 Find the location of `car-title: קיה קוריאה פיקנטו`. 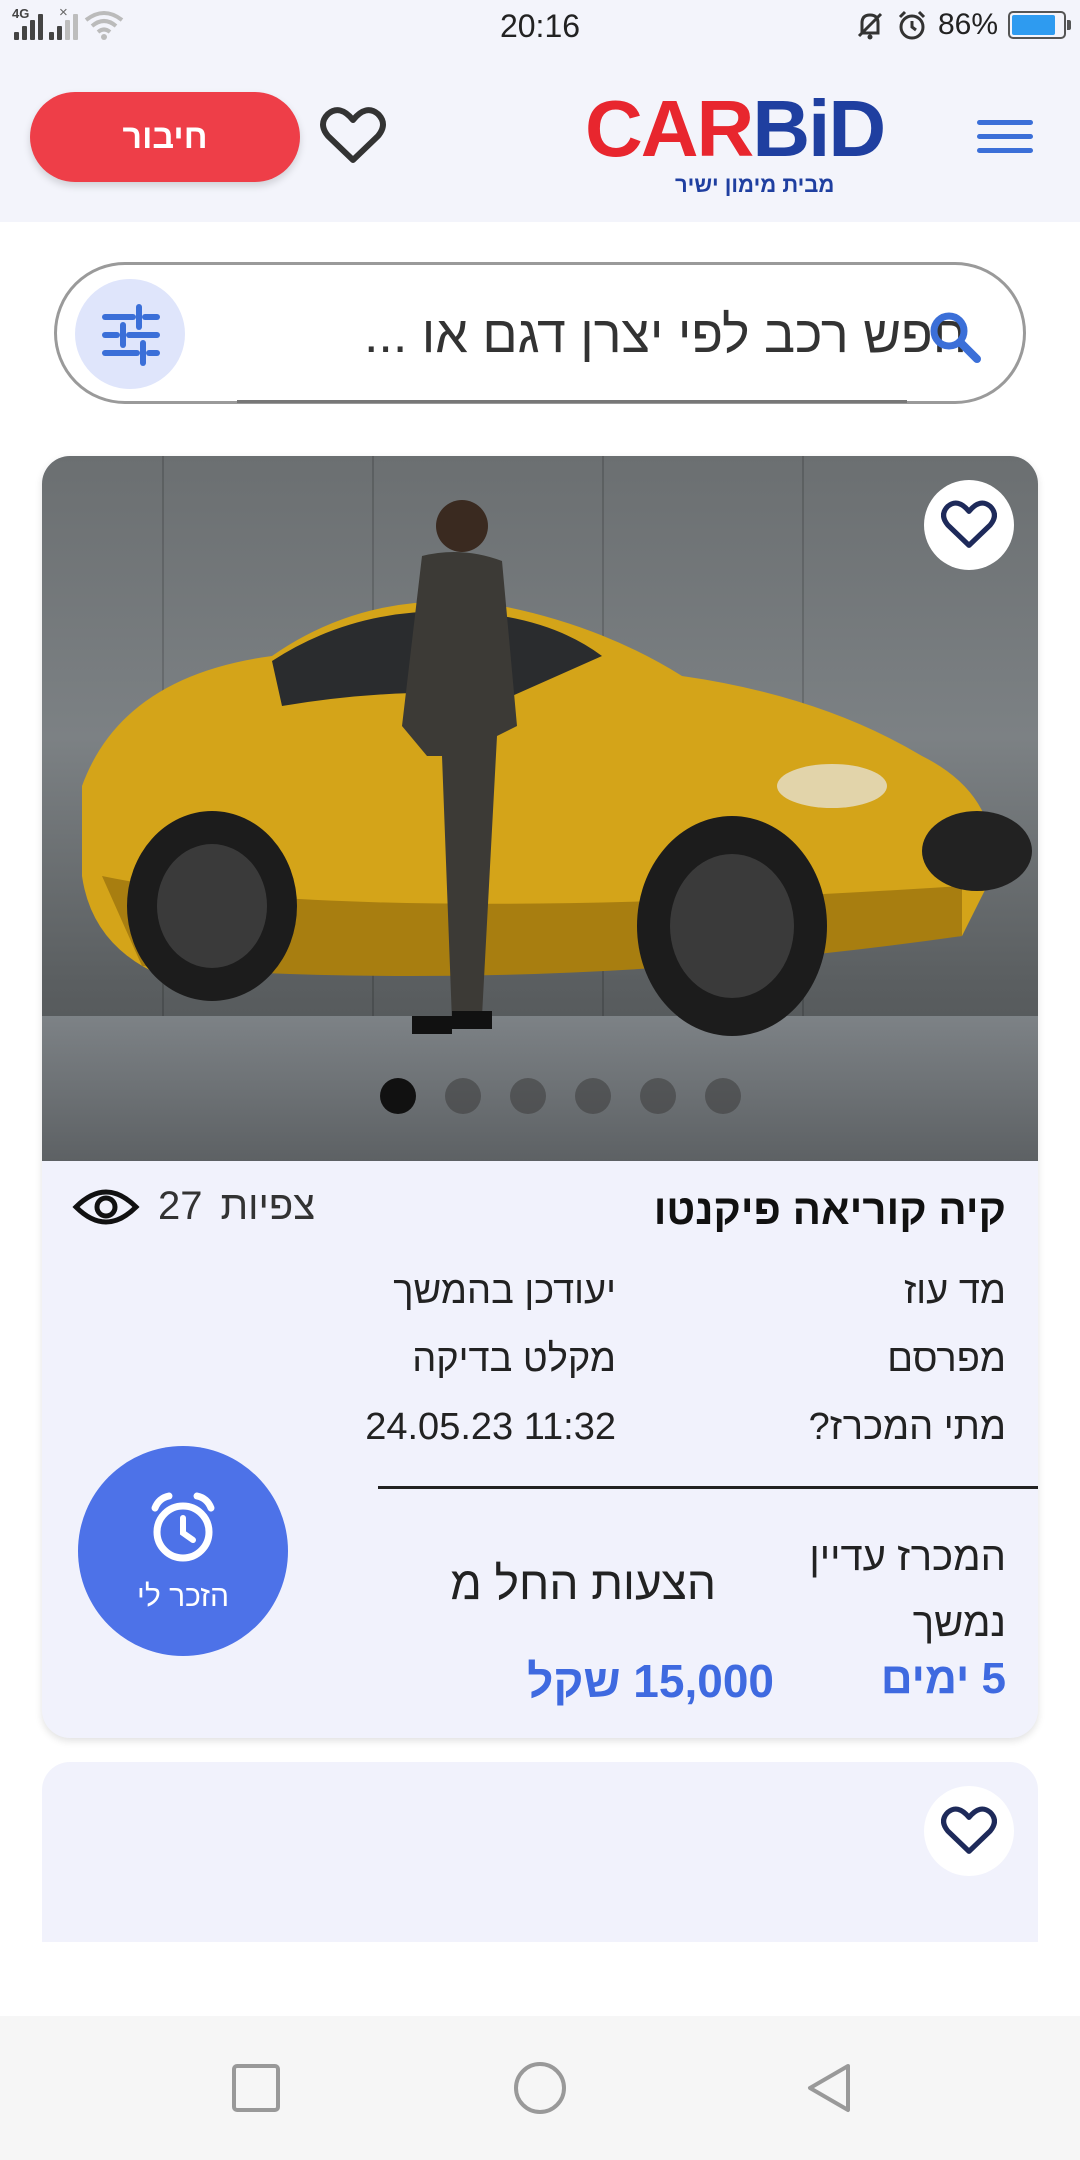

car-title: קיה קוריאה פיקנטו is located at coordinates (829, 1209).